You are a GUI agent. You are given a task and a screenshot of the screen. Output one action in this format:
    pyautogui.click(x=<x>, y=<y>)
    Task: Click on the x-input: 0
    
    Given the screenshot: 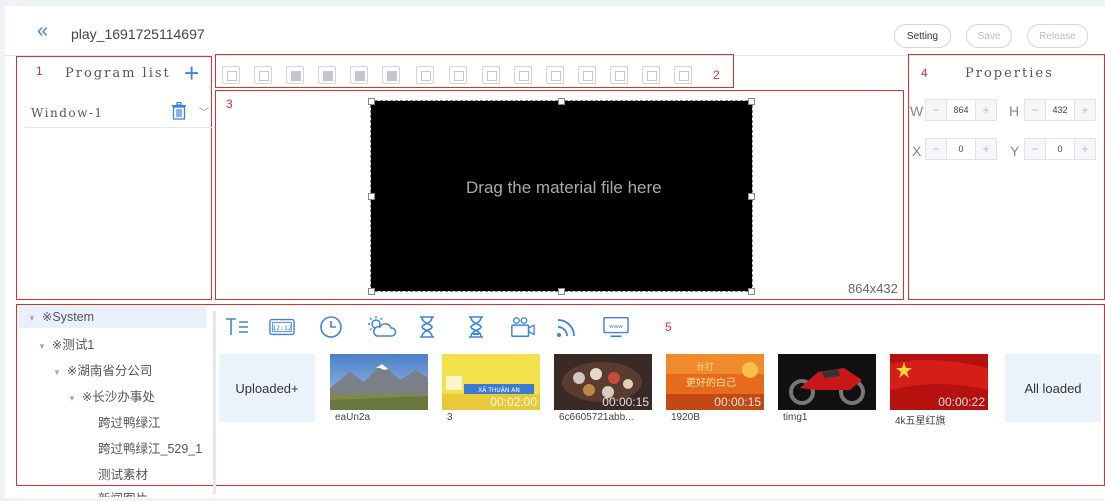 What is the action you would take?
    pyautogui.click(x=961, y=149)
    